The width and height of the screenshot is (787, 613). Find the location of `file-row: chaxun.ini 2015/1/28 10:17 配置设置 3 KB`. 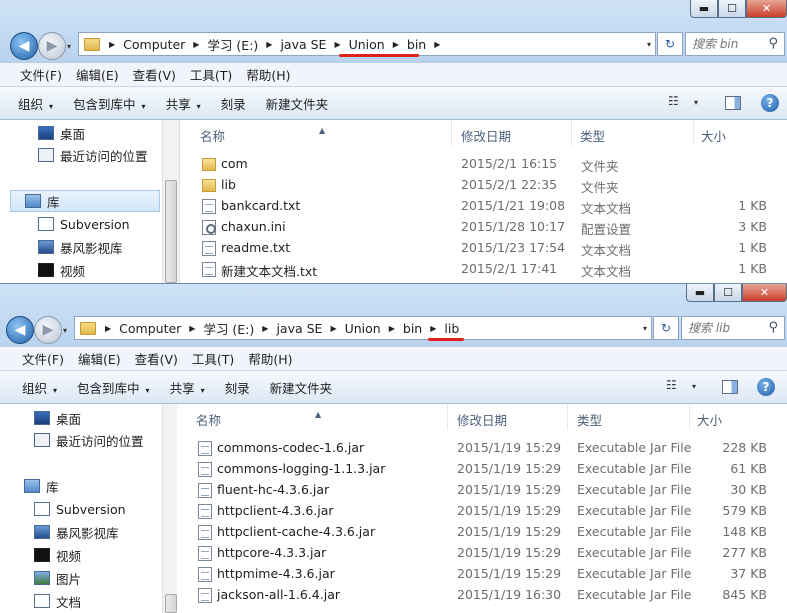

file-row: chaxun.ini 2015/1/28 10:17 配置设置 3 KB is located at coordinates (484, 227).